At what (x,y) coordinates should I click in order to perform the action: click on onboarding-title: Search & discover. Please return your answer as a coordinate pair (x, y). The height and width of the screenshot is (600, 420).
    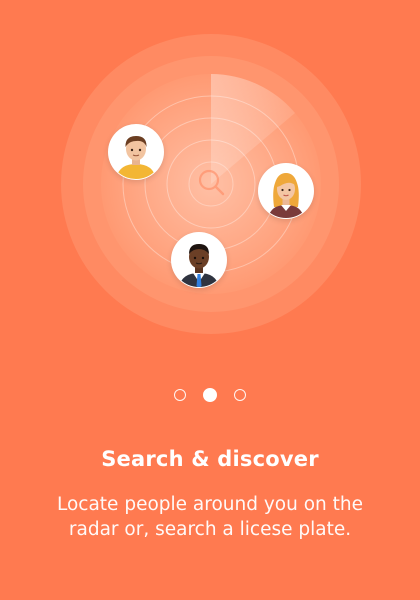
    Looking at the image, I should click on (210, 459).